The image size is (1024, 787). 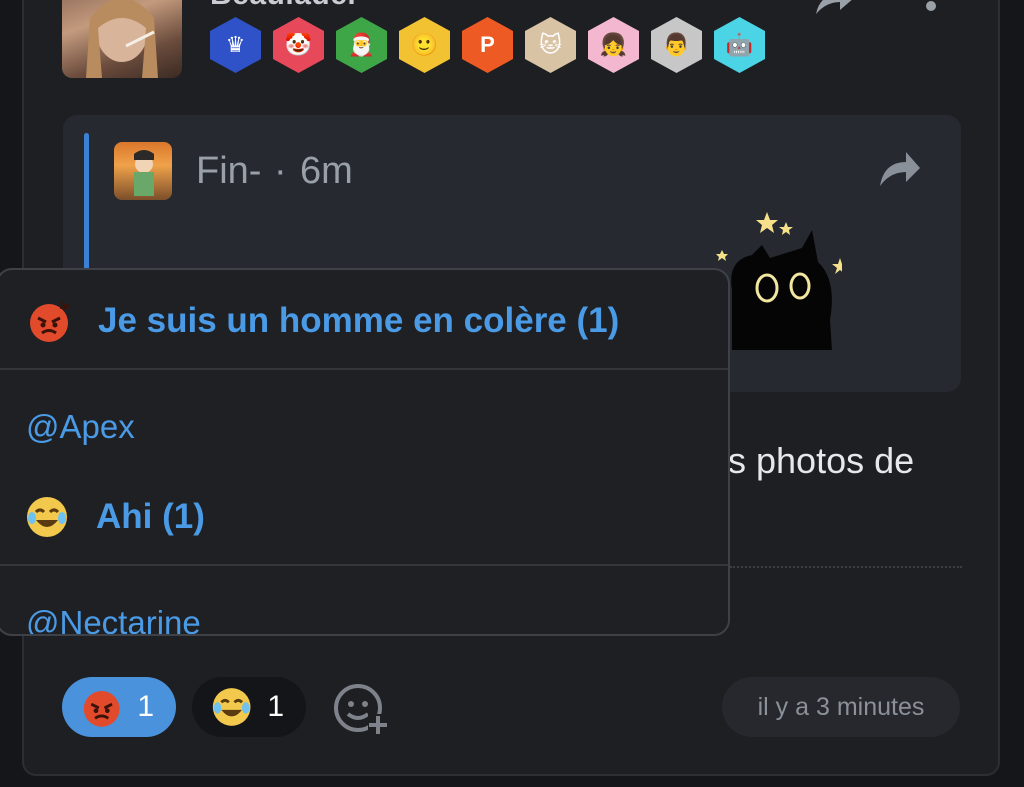 What do you see at coordinates (676, 45) in the screenshot?
I see `man-badge-icon: 👨` at bounding box center [676, 45].